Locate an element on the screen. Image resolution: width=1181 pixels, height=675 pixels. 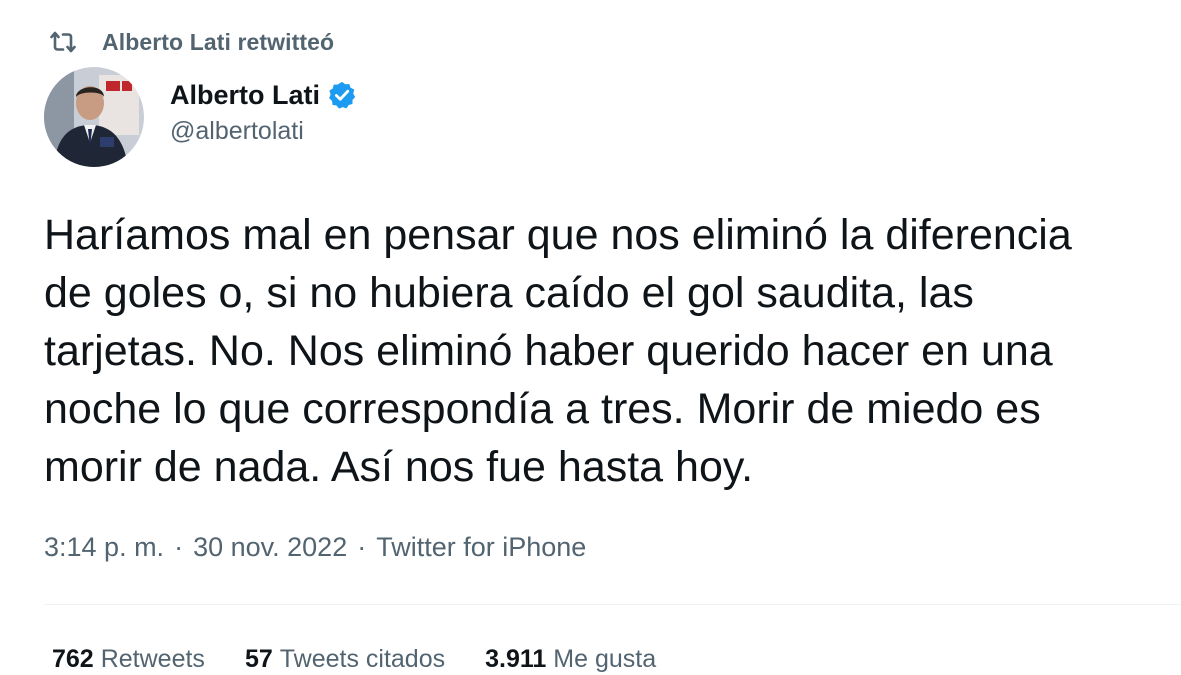
stat-label: Retweets is located at coordinates (152, 658).